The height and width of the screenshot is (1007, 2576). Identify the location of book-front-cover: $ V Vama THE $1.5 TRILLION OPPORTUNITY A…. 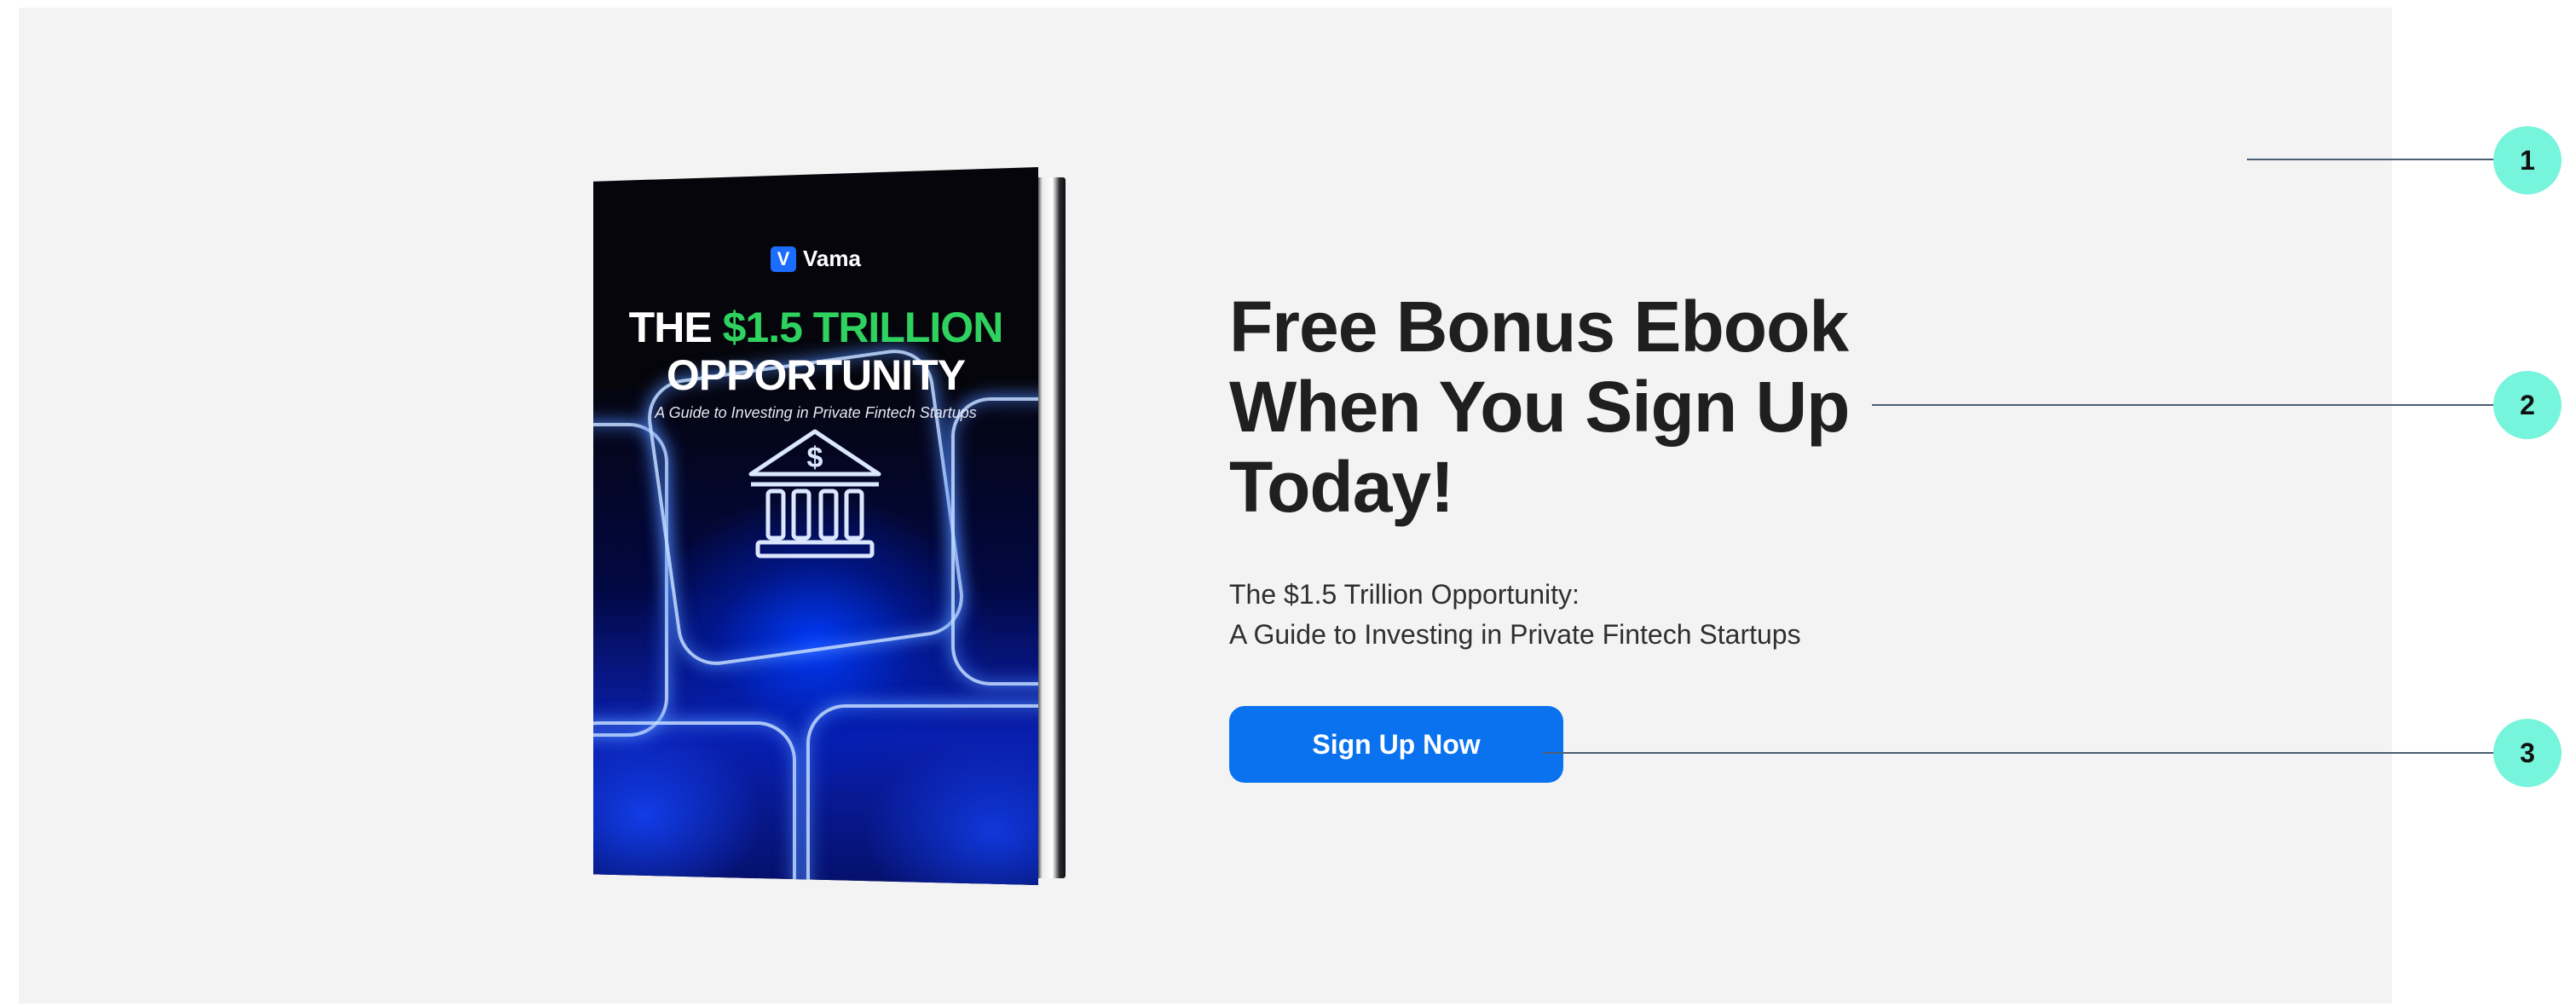
(815, 526).